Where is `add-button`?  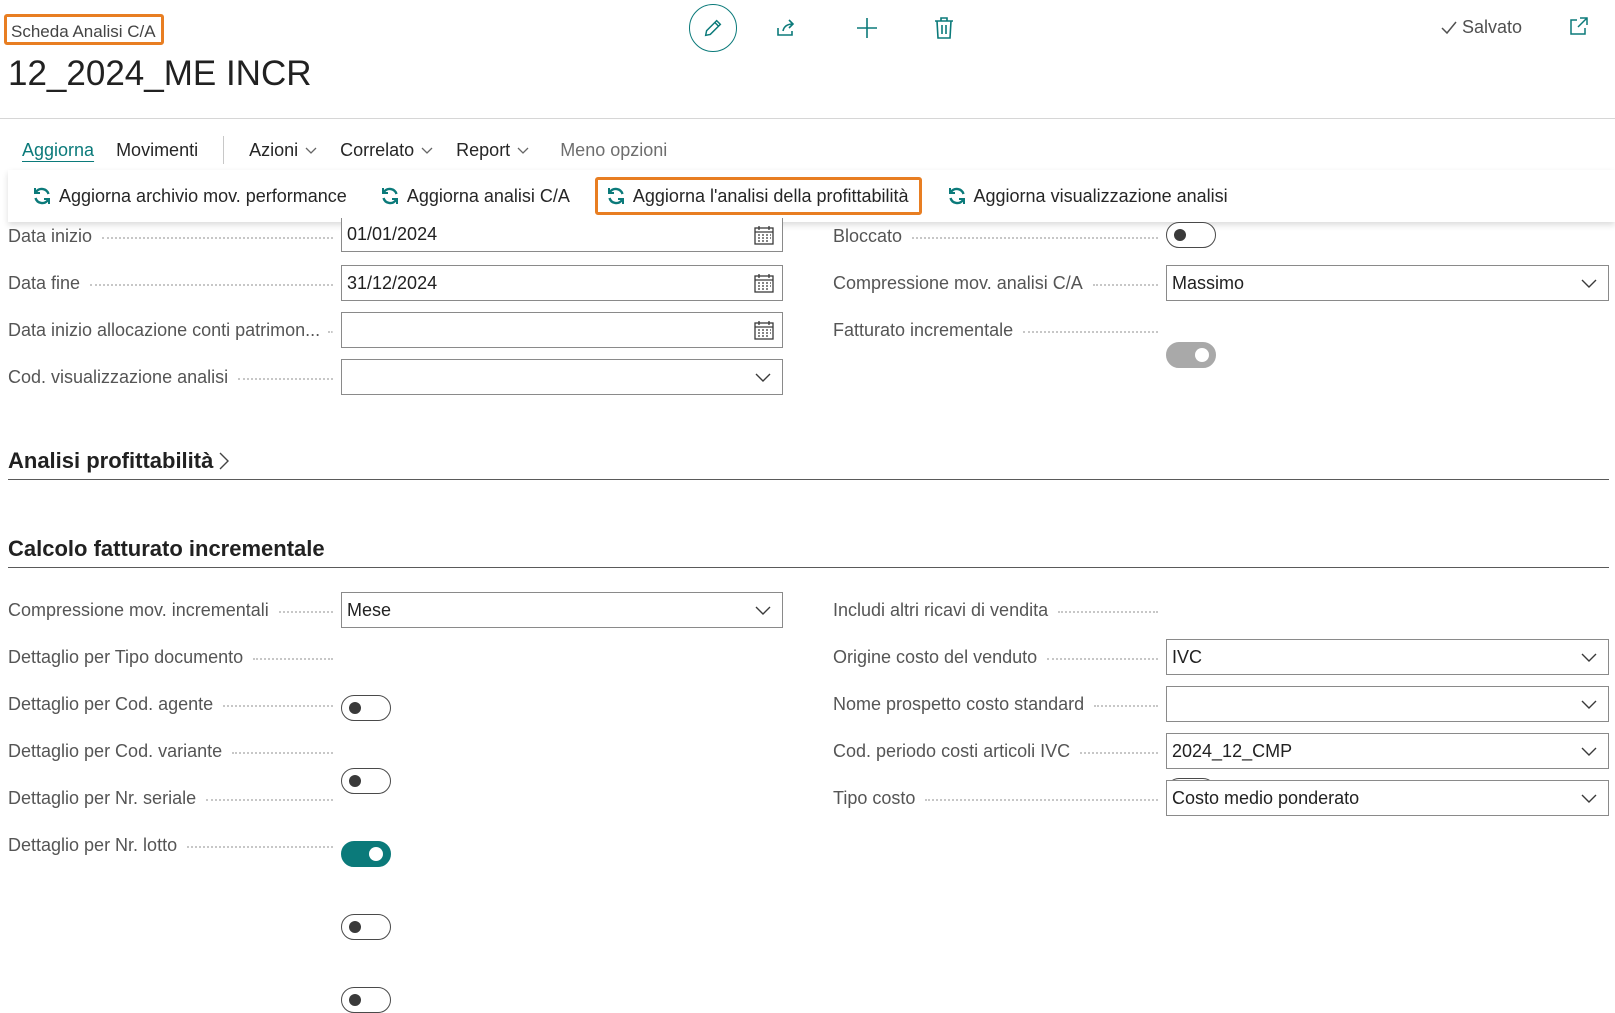
add-button is located at coordinates (867, 28).